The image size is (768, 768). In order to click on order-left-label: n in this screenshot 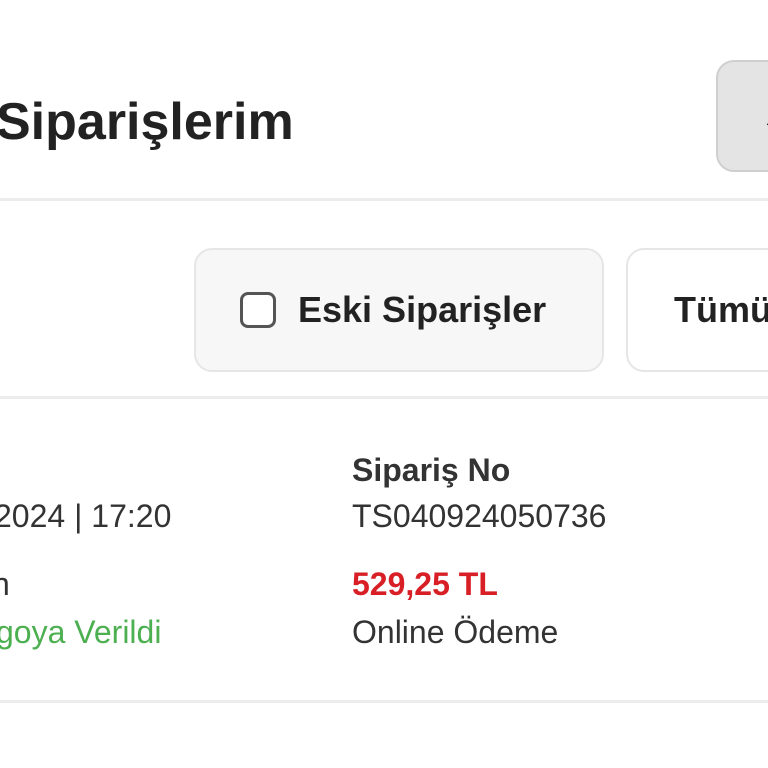, I will do `click(5, 584)`.